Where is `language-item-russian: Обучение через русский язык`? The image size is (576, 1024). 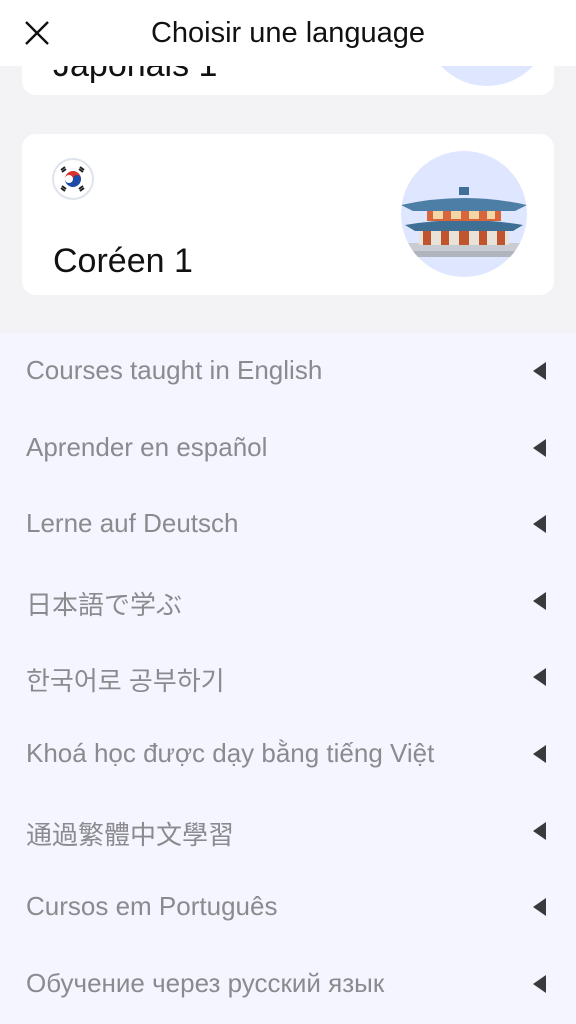
language-item-russian: Обучение через русский язык is located at coordinates (288, 984).